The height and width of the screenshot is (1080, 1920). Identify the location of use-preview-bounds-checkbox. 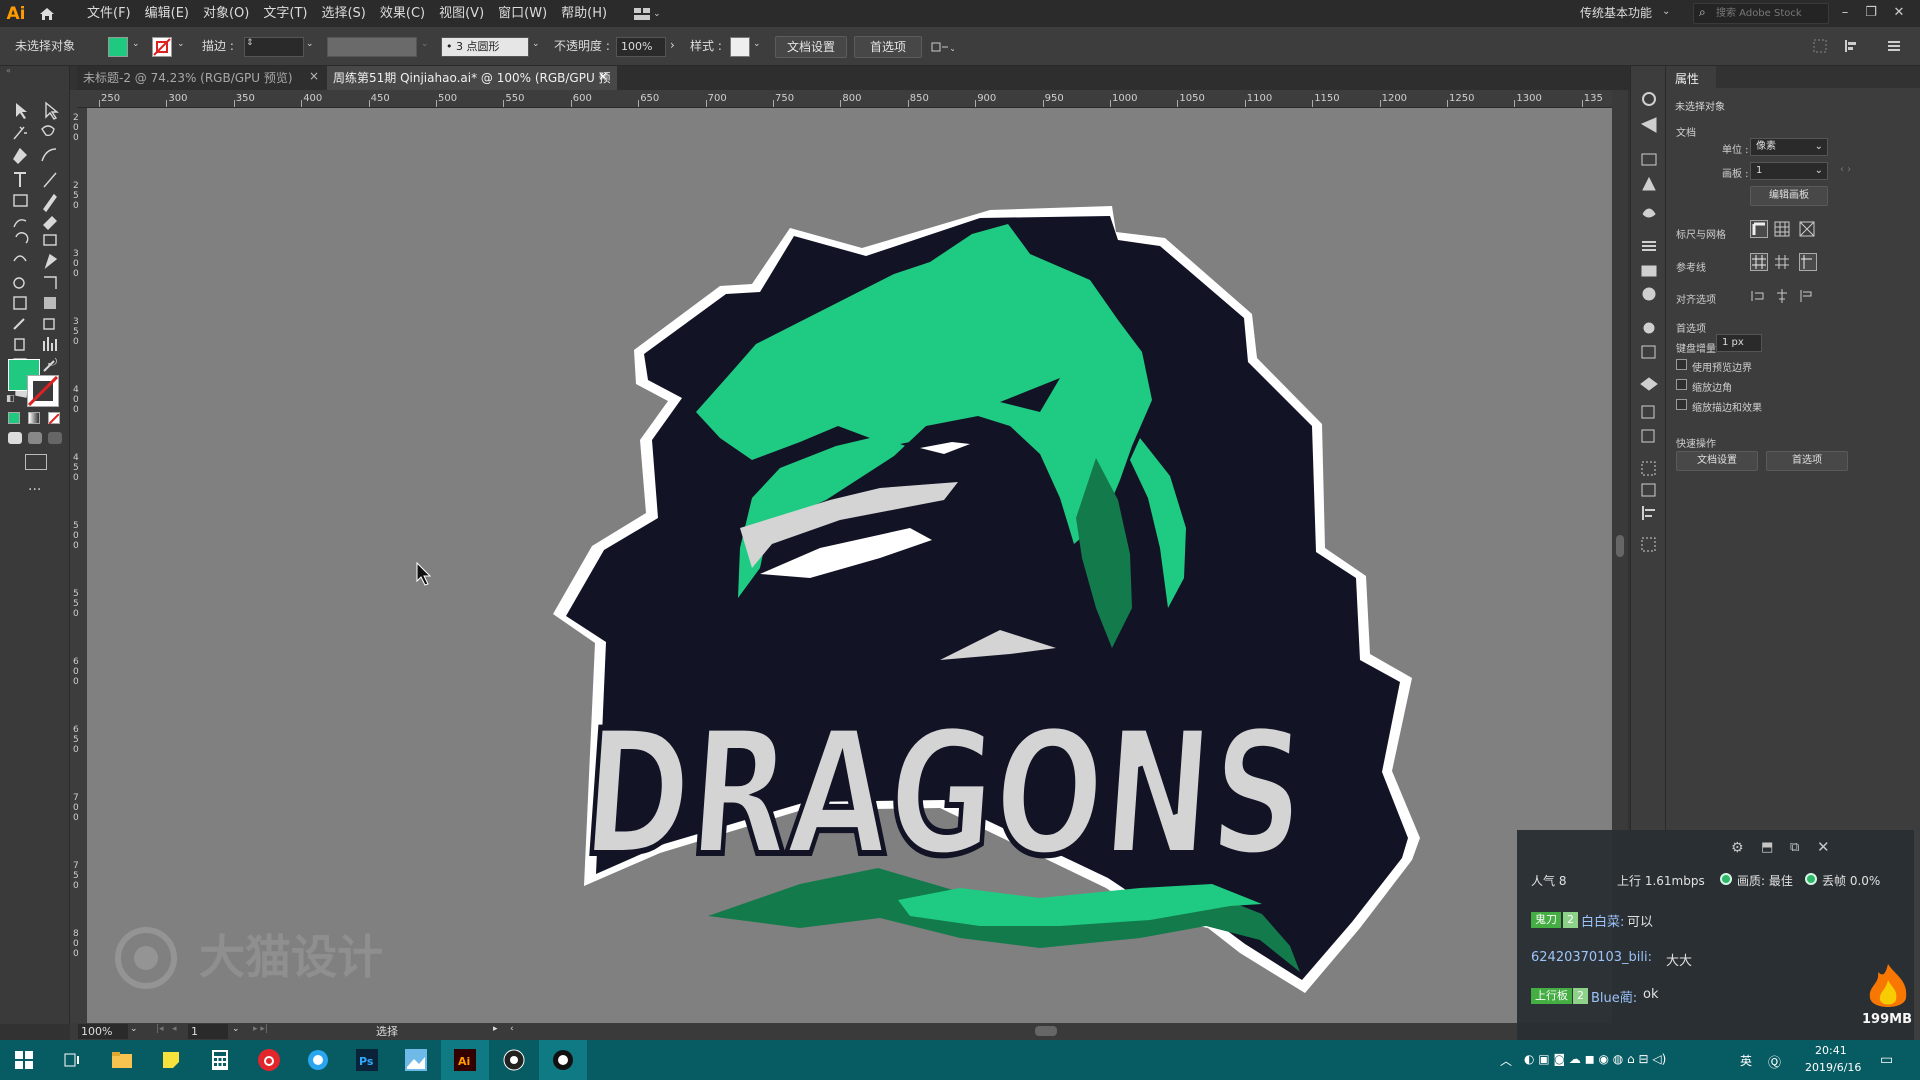
(1681, 364).